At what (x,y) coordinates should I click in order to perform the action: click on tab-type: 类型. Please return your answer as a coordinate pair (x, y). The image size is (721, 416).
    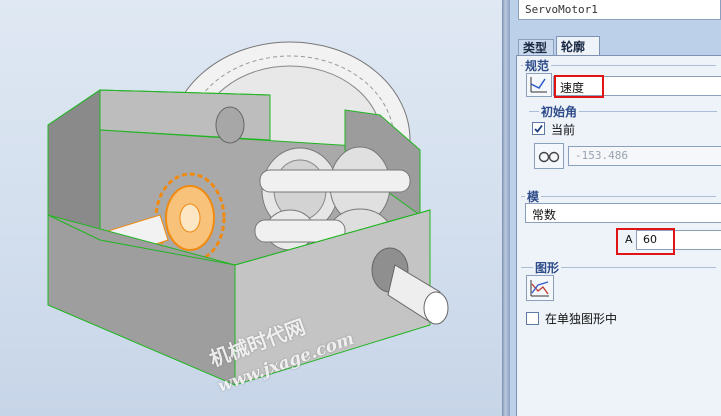
    Looking at the image, I should click on (536, 47).